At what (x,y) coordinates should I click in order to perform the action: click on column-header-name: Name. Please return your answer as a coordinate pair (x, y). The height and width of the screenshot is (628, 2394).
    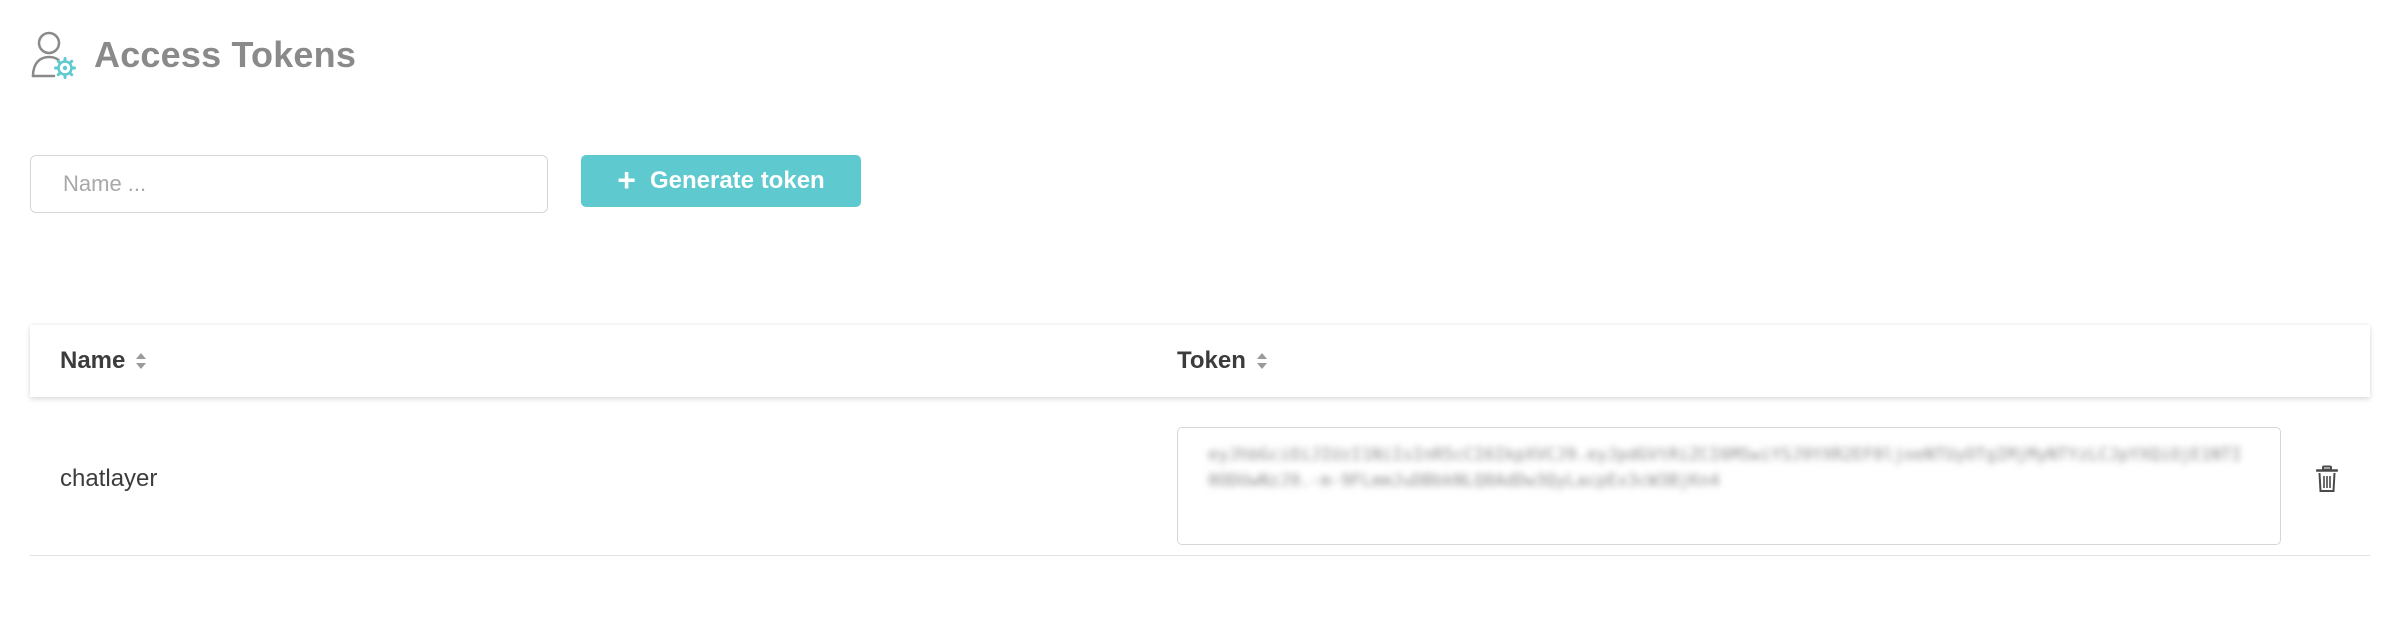
    Looking at the image, I should click on (103, 361).